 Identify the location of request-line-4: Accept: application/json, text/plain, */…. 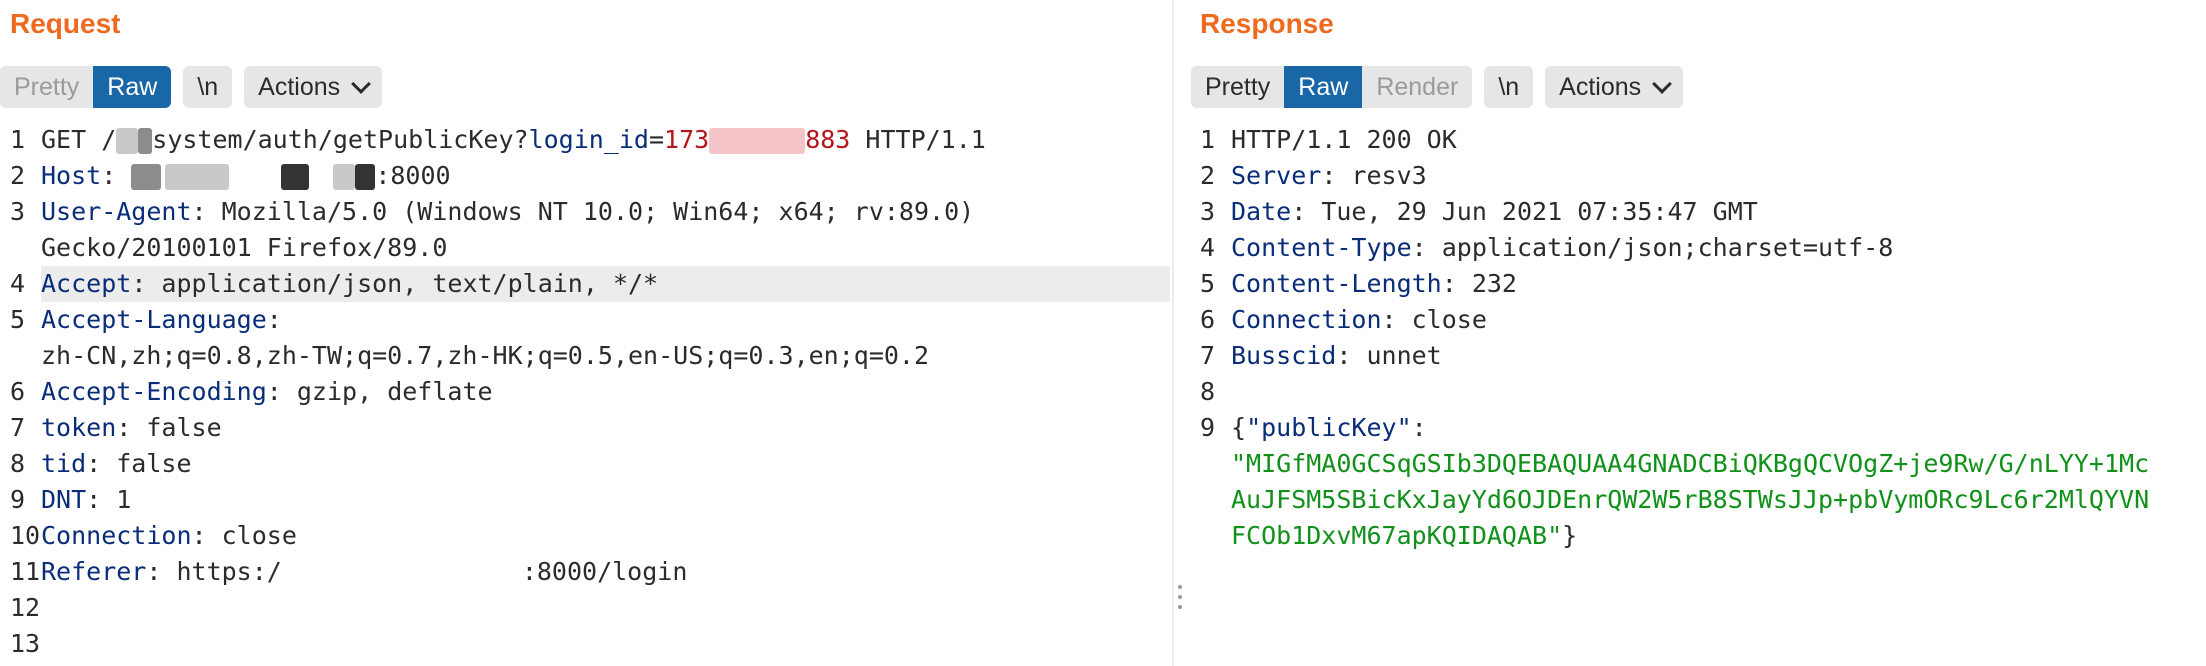
(605, 284).